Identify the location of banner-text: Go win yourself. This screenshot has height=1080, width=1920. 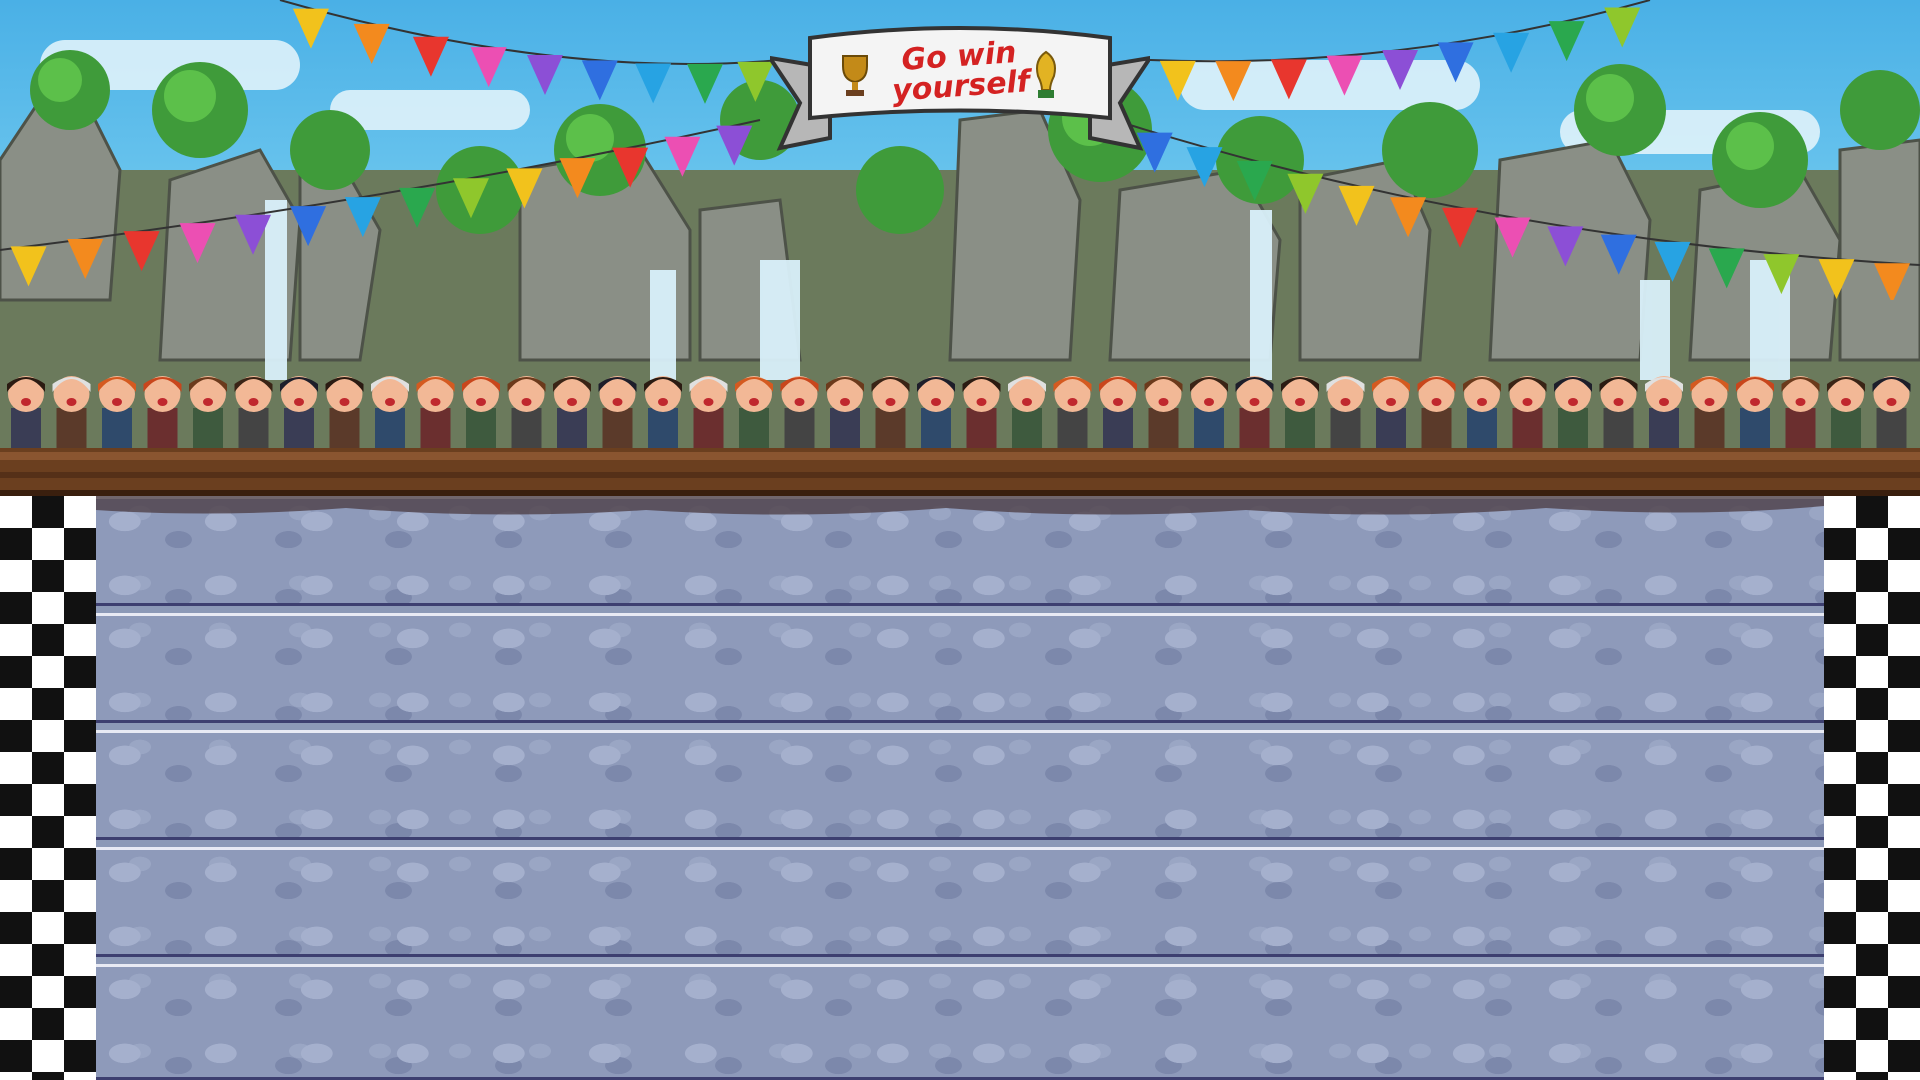
(961, 72).